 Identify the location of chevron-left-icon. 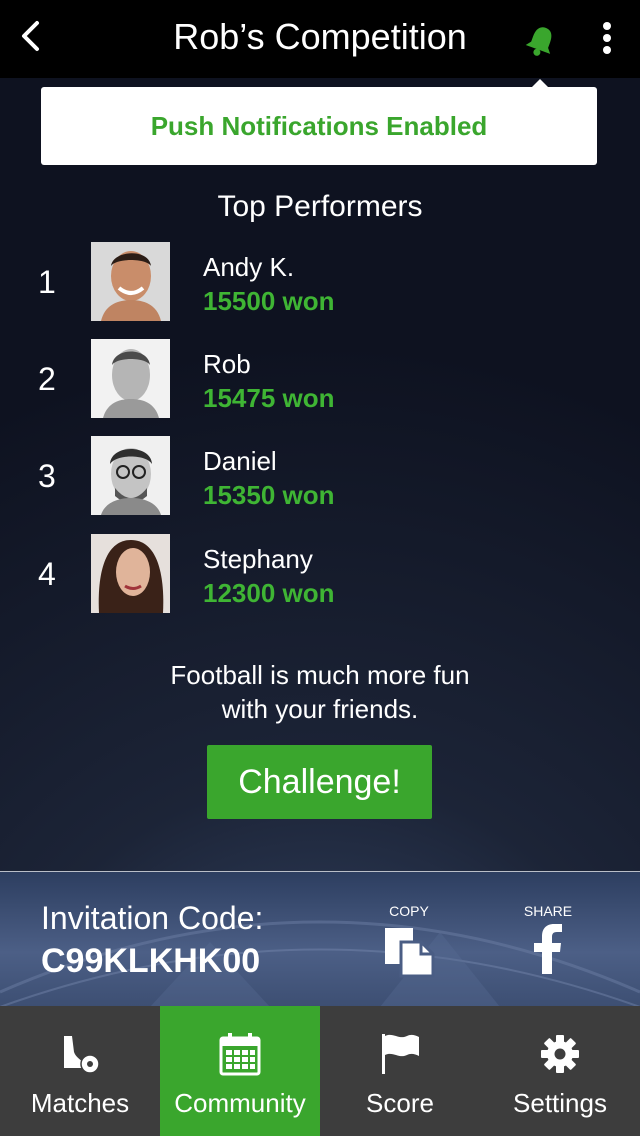
(30, 36).